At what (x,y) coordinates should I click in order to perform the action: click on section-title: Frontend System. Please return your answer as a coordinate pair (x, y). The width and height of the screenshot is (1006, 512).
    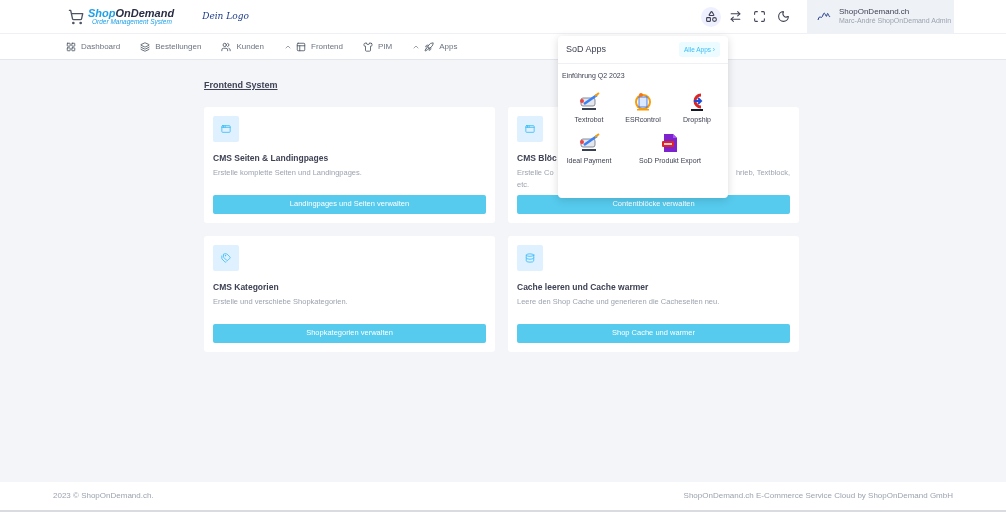
    Looking at the image, I should click on (241, 86).